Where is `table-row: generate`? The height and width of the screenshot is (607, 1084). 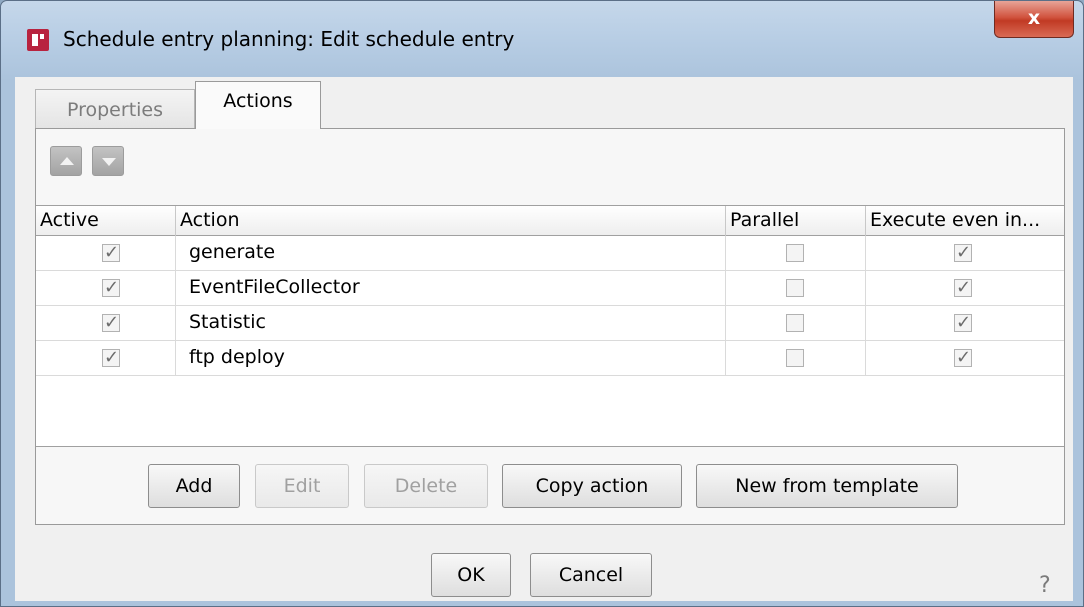
table-row: generate is located at coordinates (550, 253).